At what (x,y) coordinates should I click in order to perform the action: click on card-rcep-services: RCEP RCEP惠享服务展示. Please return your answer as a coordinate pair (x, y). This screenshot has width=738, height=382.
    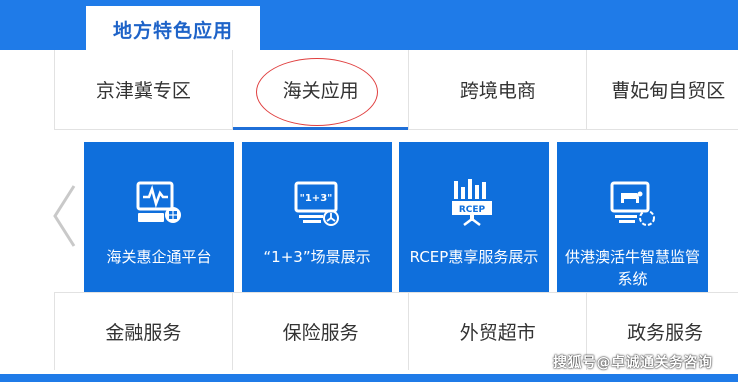
    Looking at the image, I should click on (474, 217).